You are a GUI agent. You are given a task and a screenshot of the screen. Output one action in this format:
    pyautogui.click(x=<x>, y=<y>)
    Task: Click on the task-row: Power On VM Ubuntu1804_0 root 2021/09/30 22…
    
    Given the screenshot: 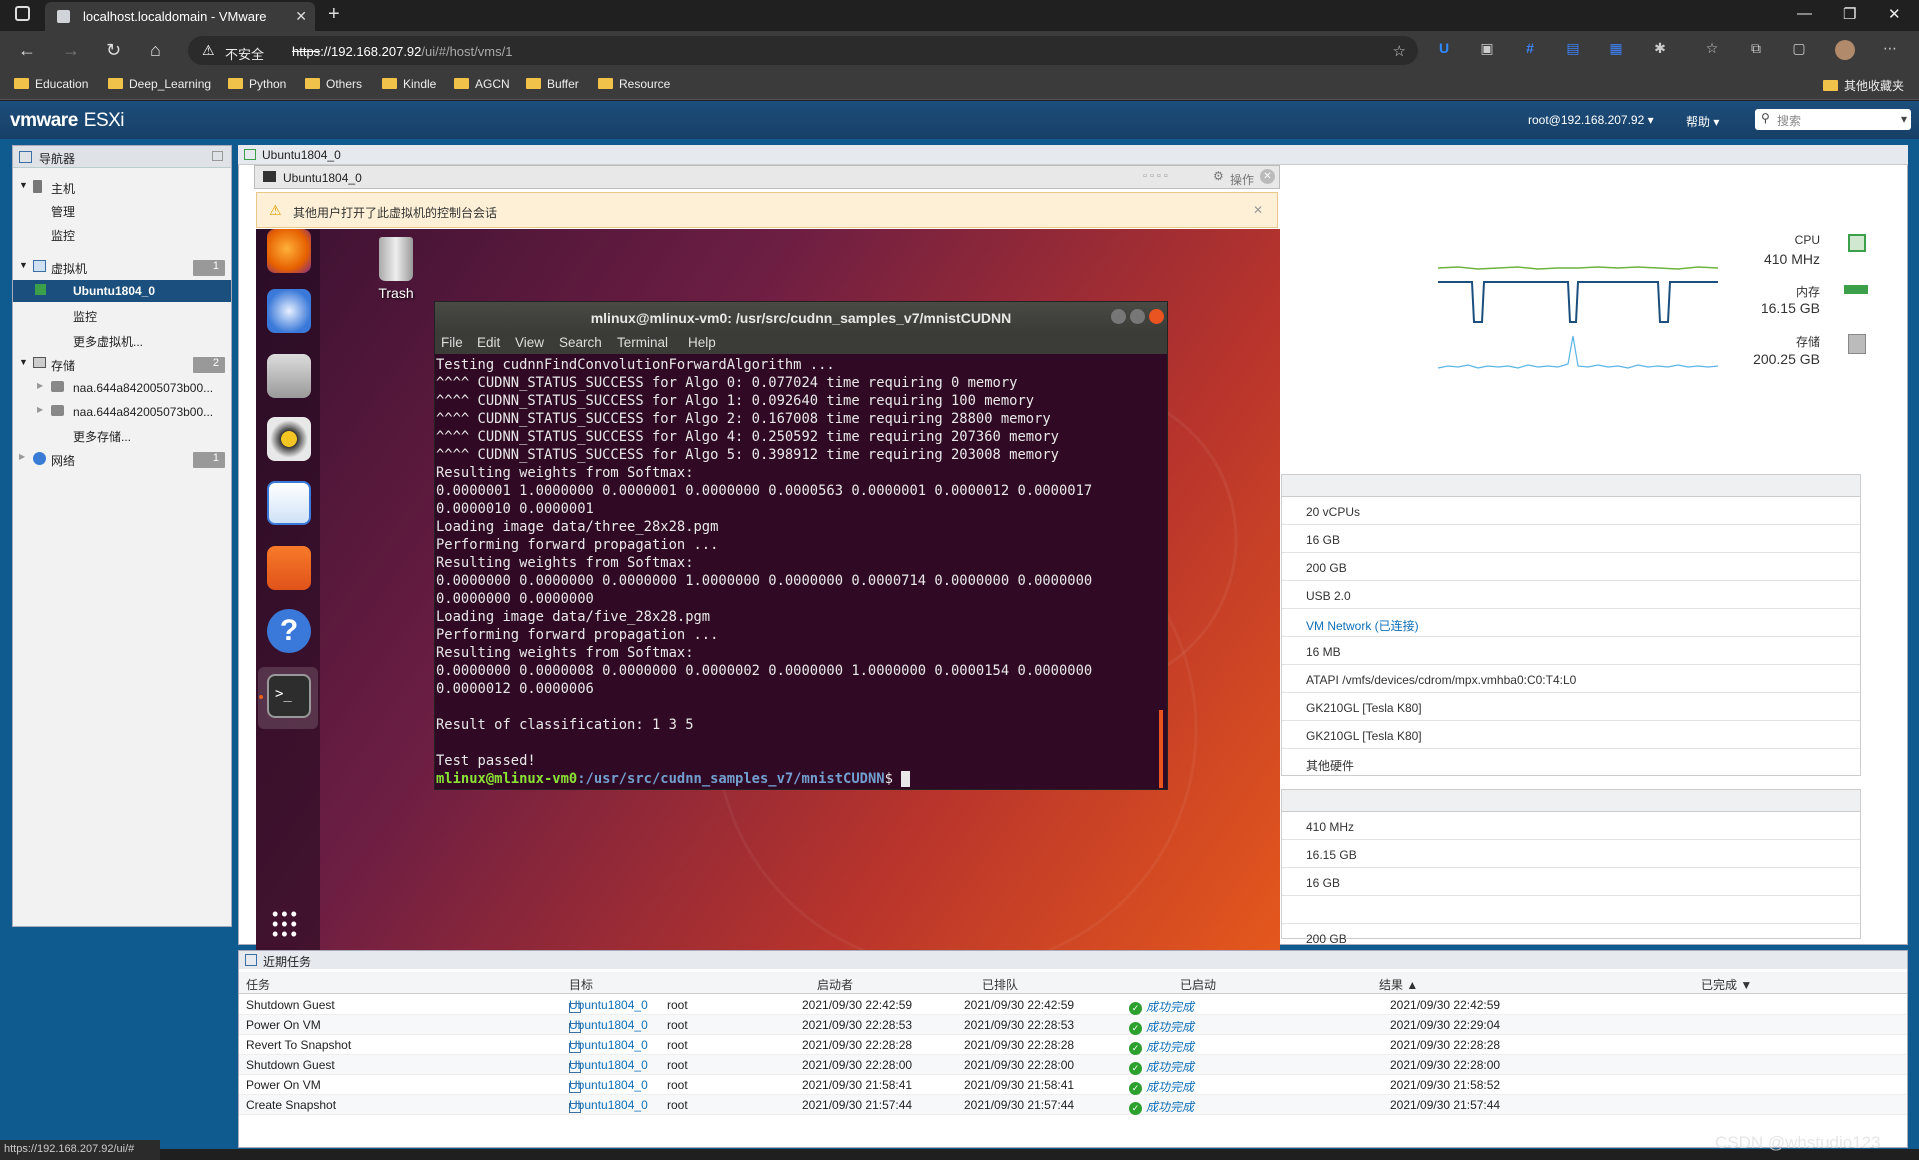 What is the action you would take?
    pyautogui.click(x=1073, y=1025)
    